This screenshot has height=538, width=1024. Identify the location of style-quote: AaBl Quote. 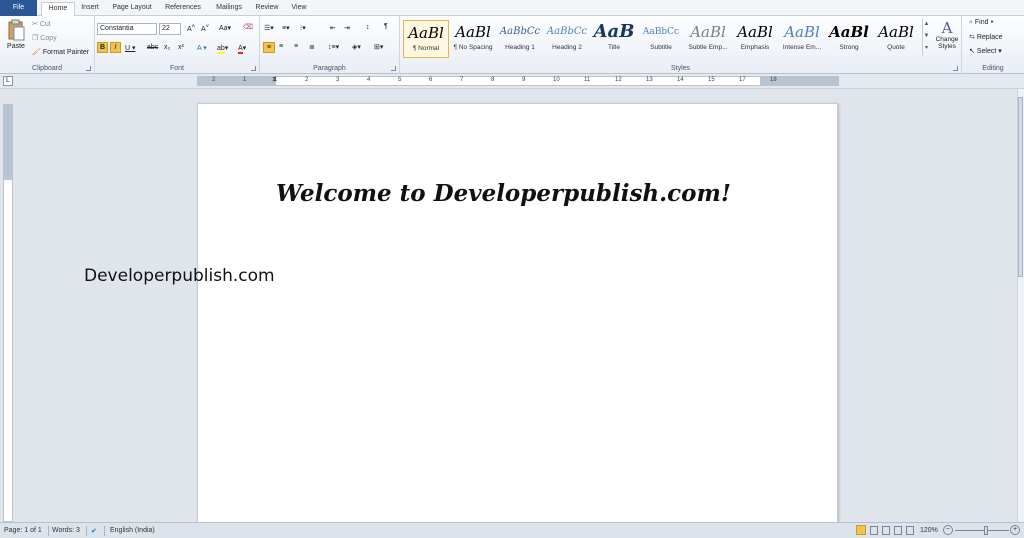
(896, 39).